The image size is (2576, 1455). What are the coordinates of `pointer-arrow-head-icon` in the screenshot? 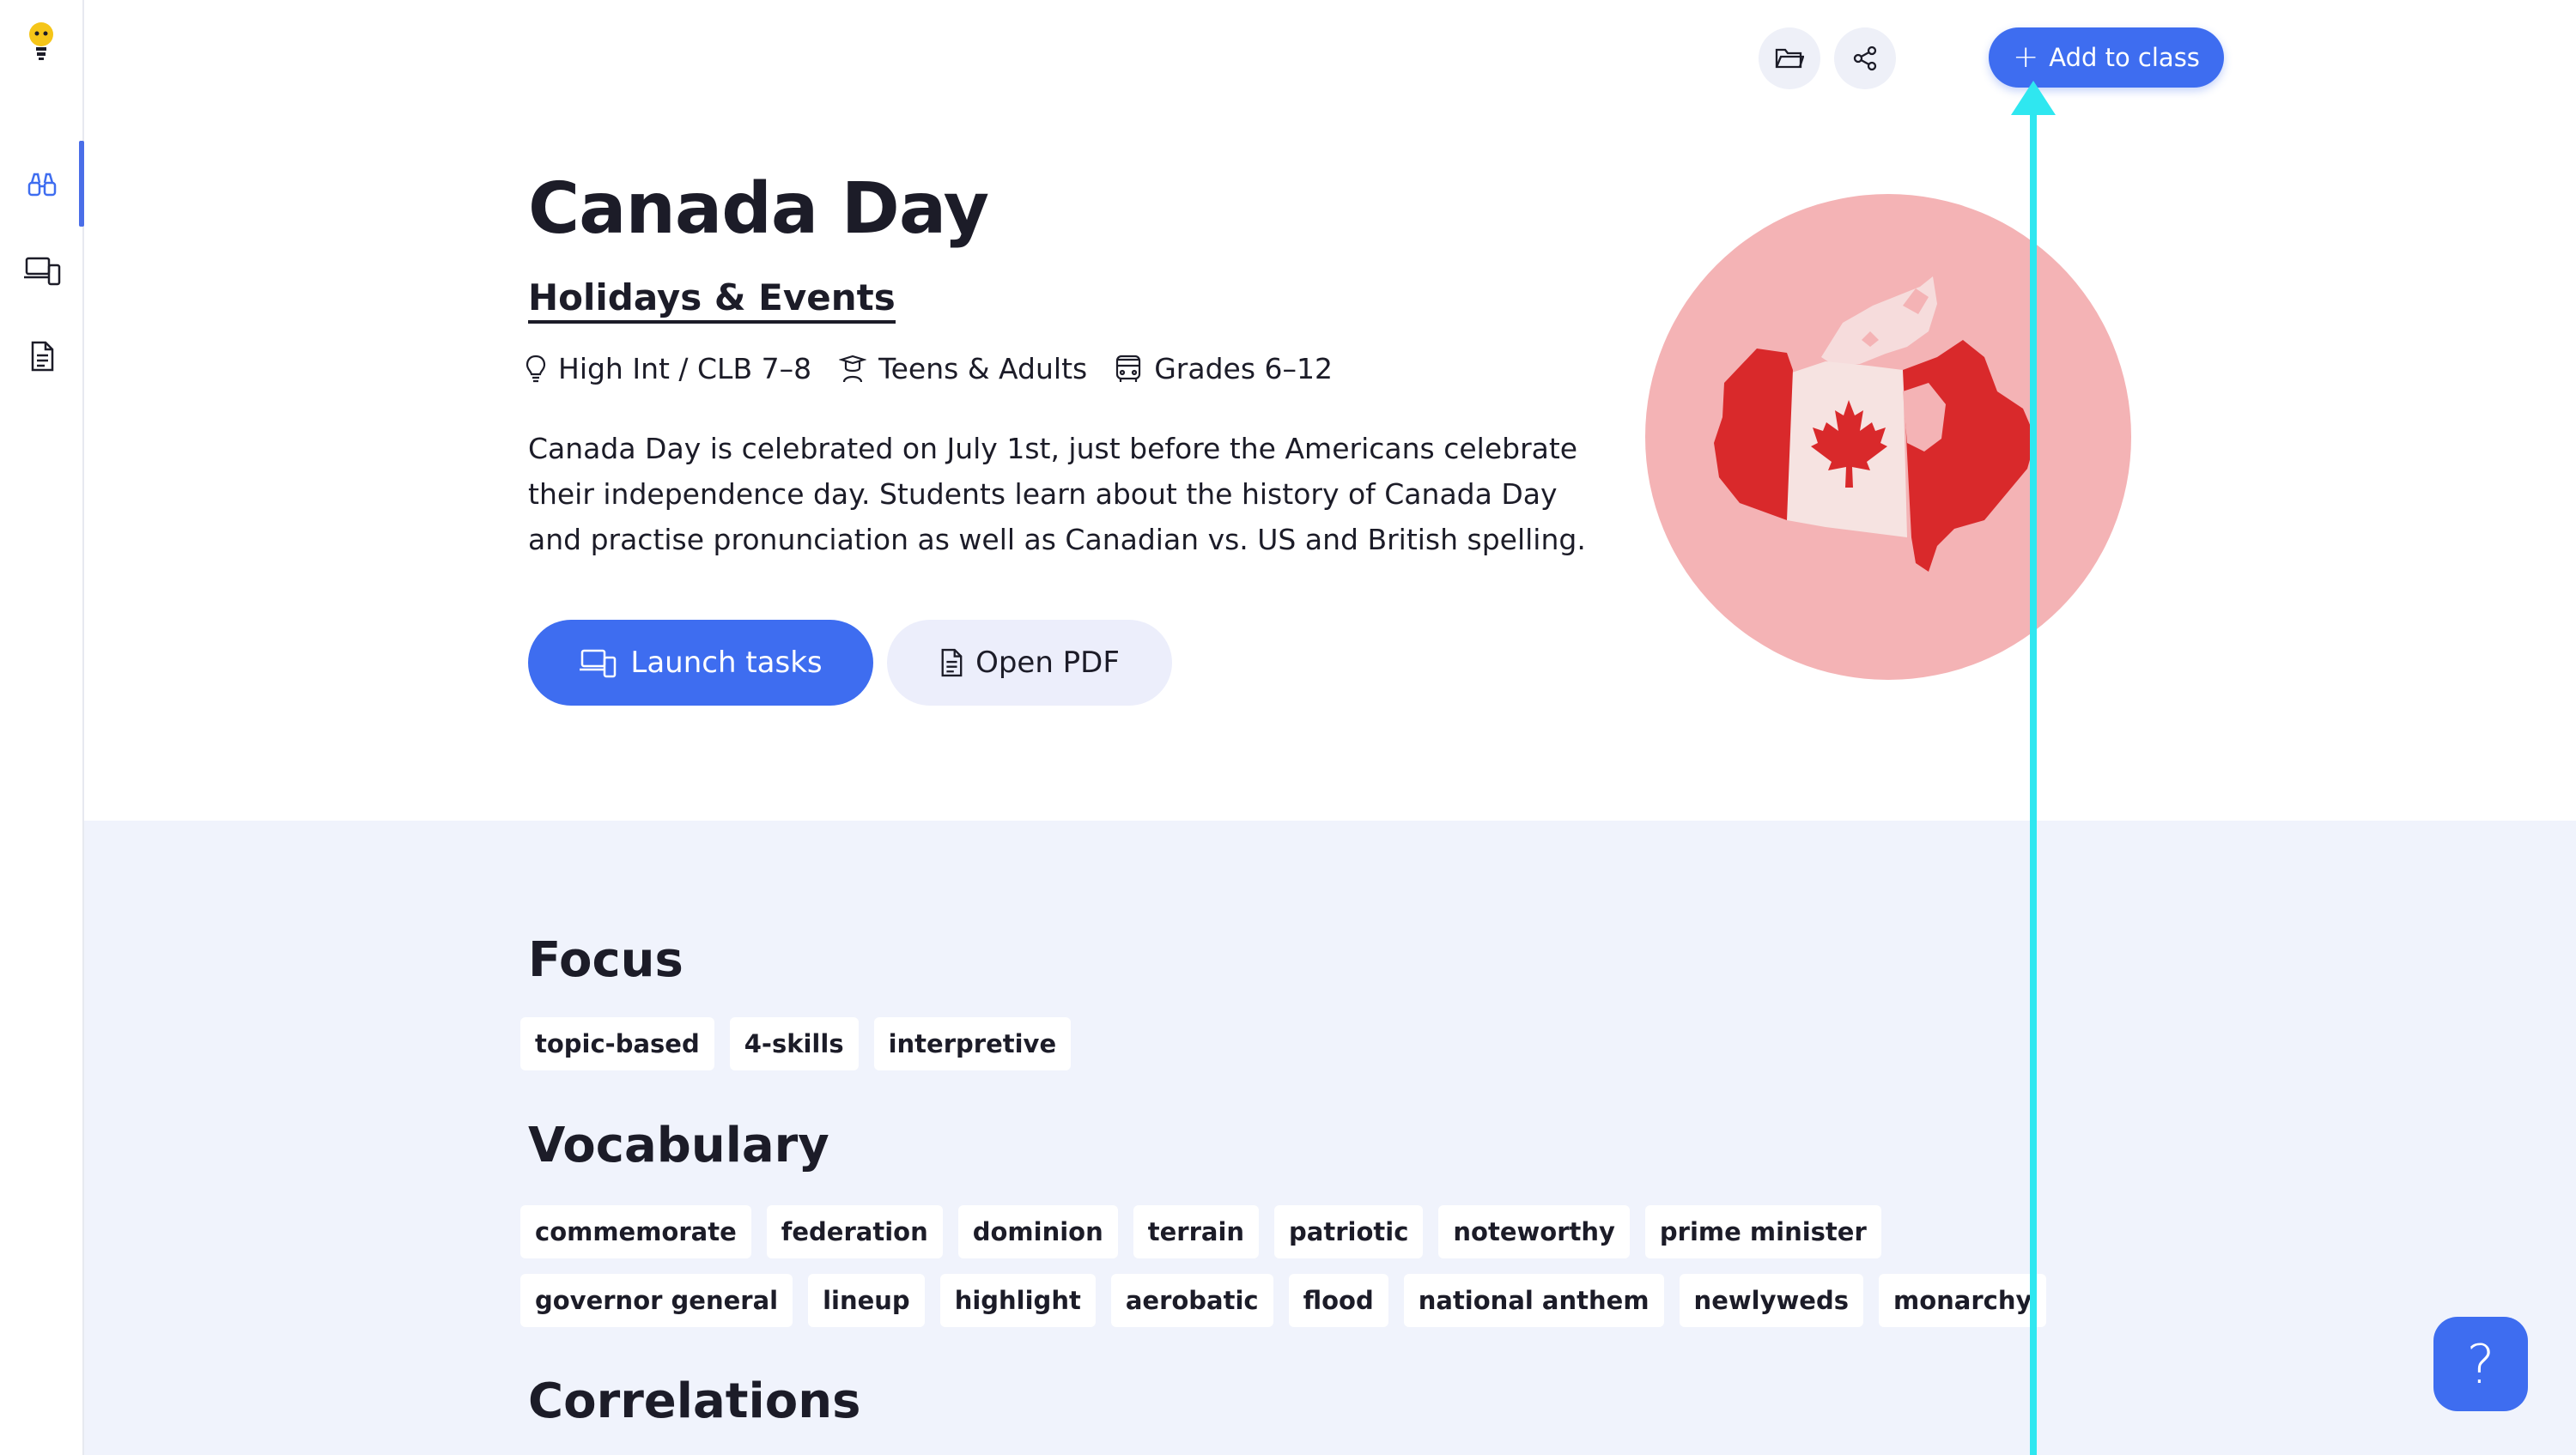 It's located at (2033, 98).